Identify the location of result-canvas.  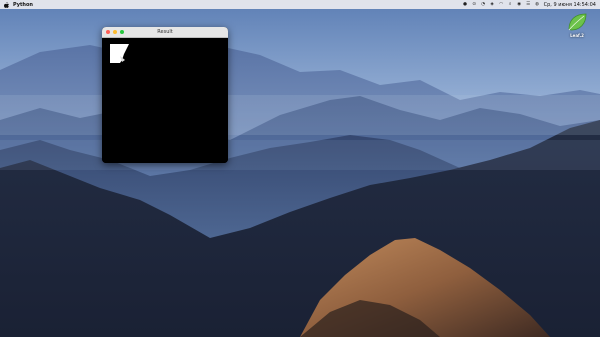
(165, 100).